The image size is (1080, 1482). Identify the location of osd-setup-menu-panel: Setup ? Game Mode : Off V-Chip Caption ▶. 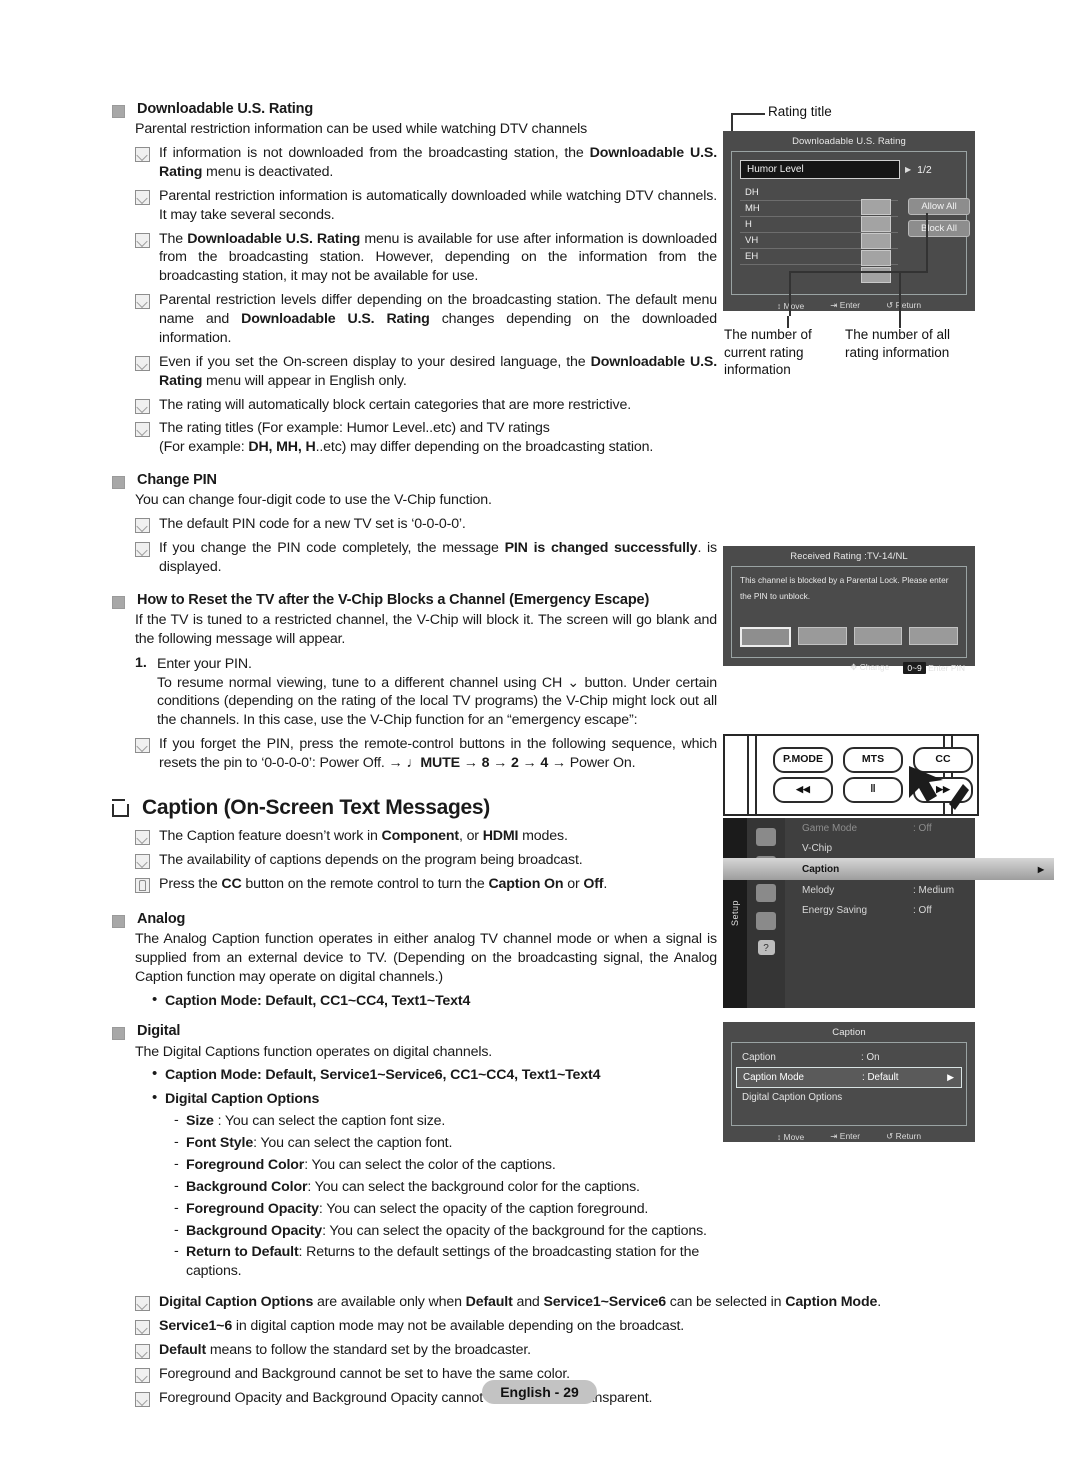
(888, 913).